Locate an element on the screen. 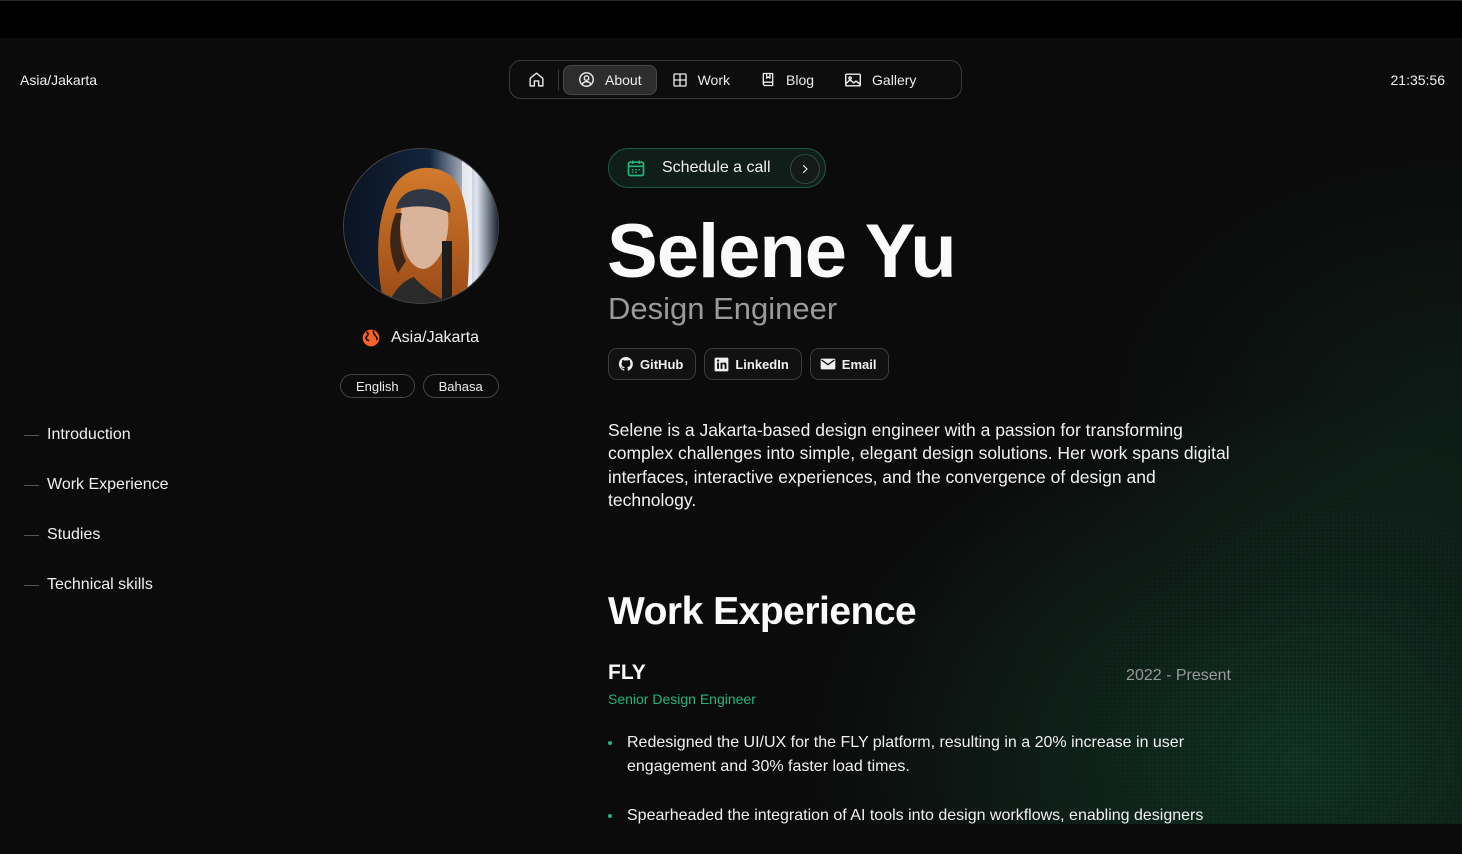 The height and width of the screenshot is (854, 1462). nav-home-button is located at coordinates (536, 80).